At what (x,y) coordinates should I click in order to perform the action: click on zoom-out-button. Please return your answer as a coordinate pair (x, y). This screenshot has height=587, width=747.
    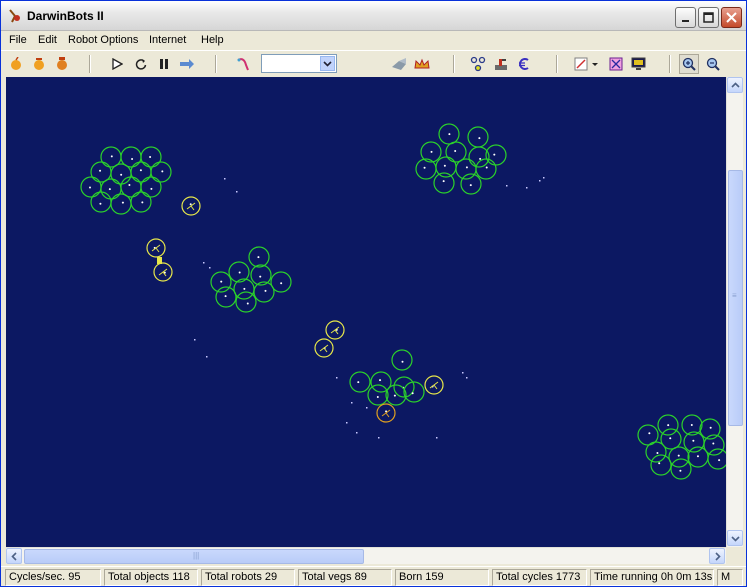
    Looking at the image, I should click on (713, 64).